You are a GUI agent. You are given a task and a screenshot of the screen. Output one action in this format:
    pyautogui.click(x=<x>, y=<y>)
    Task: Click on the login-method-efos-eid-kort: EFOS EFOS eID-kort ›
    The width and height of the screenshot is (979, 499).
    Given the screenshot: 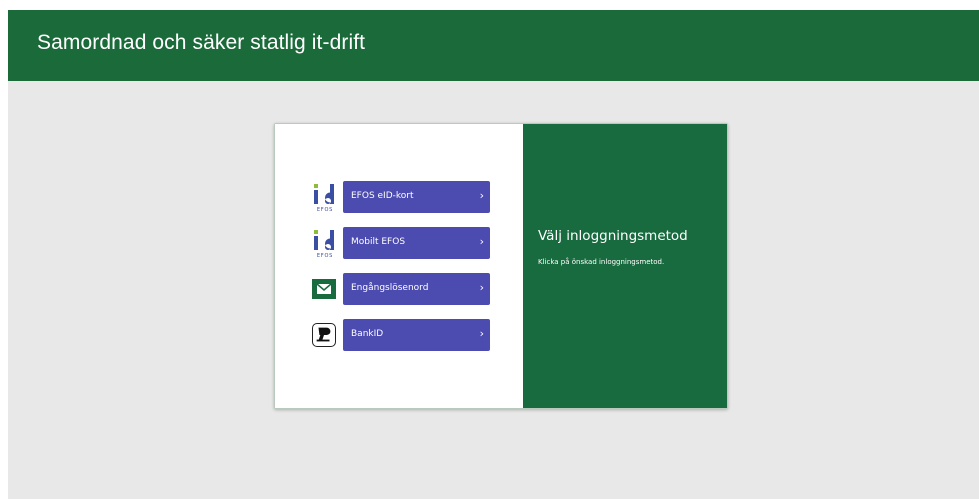 What is the action you would take?
    pyautogui.click(x=401, y=197)
    